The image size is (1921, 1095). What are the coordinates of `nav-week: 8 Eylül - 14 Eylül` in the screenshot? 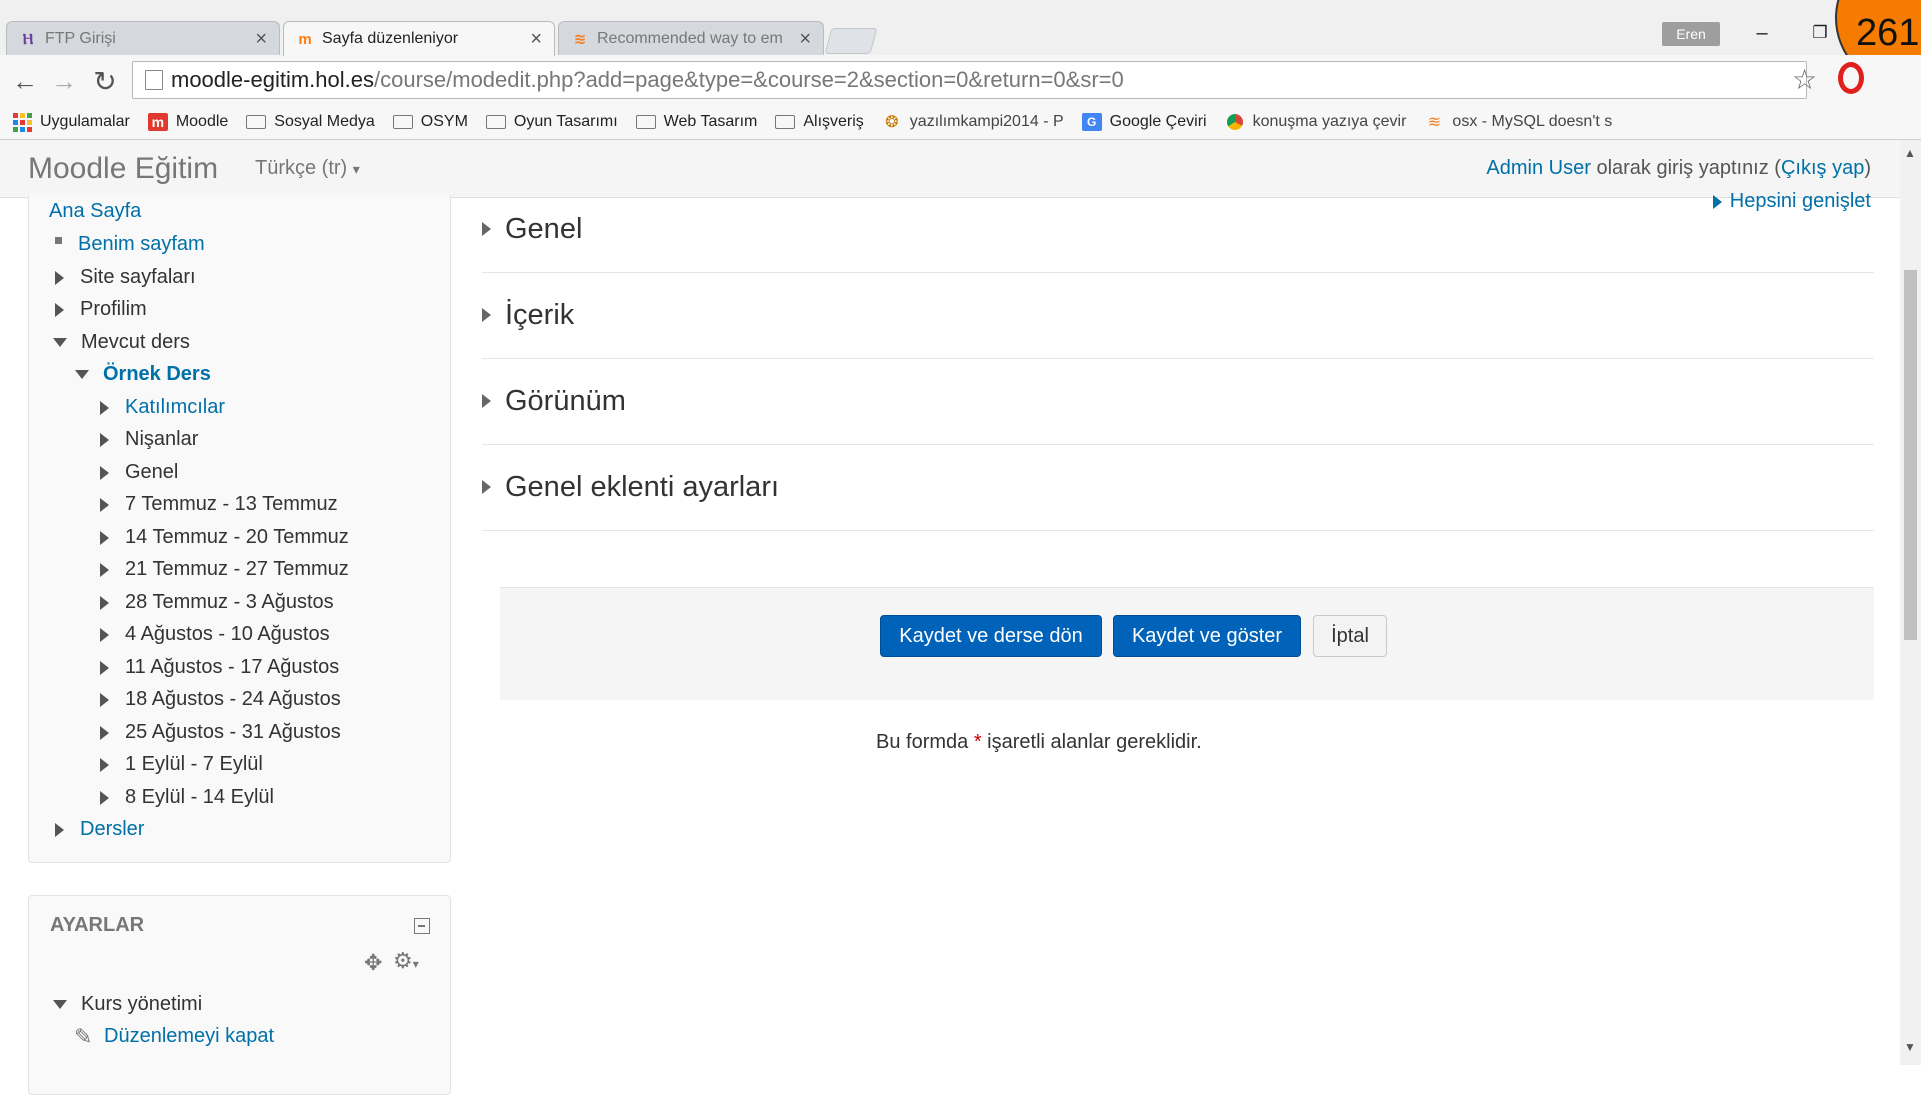 It's located at (187, 797).